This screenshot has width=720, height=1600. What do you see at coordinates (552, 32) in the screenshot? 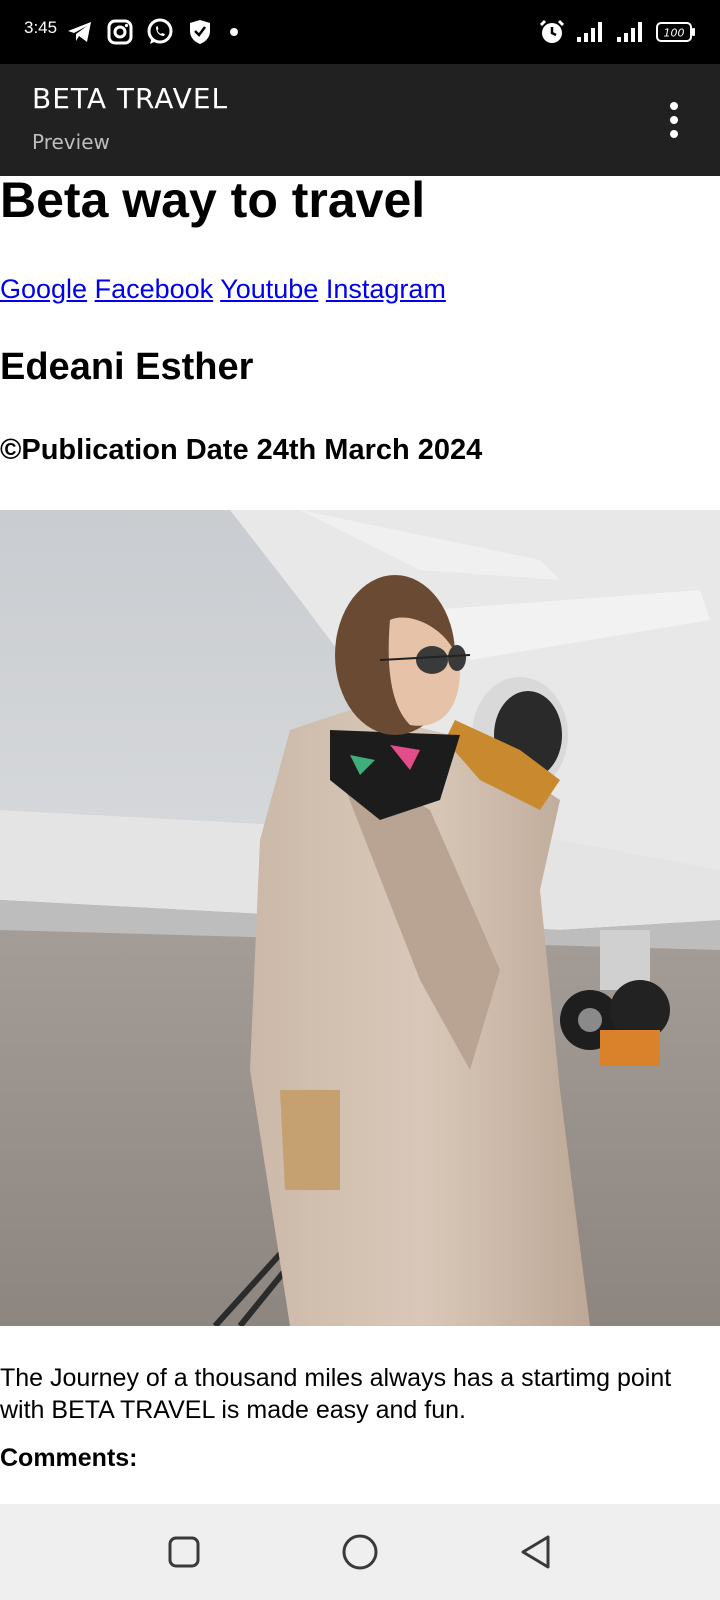
I see `alarm-icon` at bounding box center [552, 32].